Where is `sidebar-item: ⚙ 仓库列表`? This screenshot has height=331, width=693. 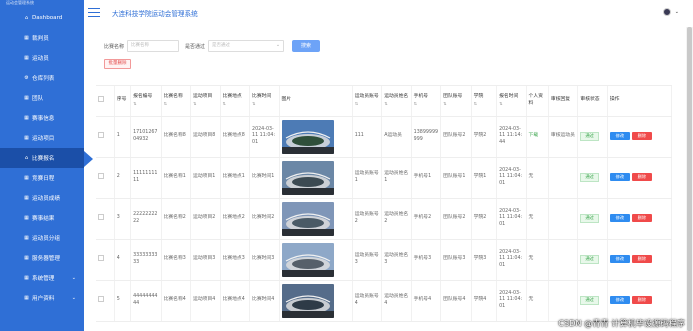
sidebar-item: ⚙ 仓库列表 is located at coordinates (42, 78).